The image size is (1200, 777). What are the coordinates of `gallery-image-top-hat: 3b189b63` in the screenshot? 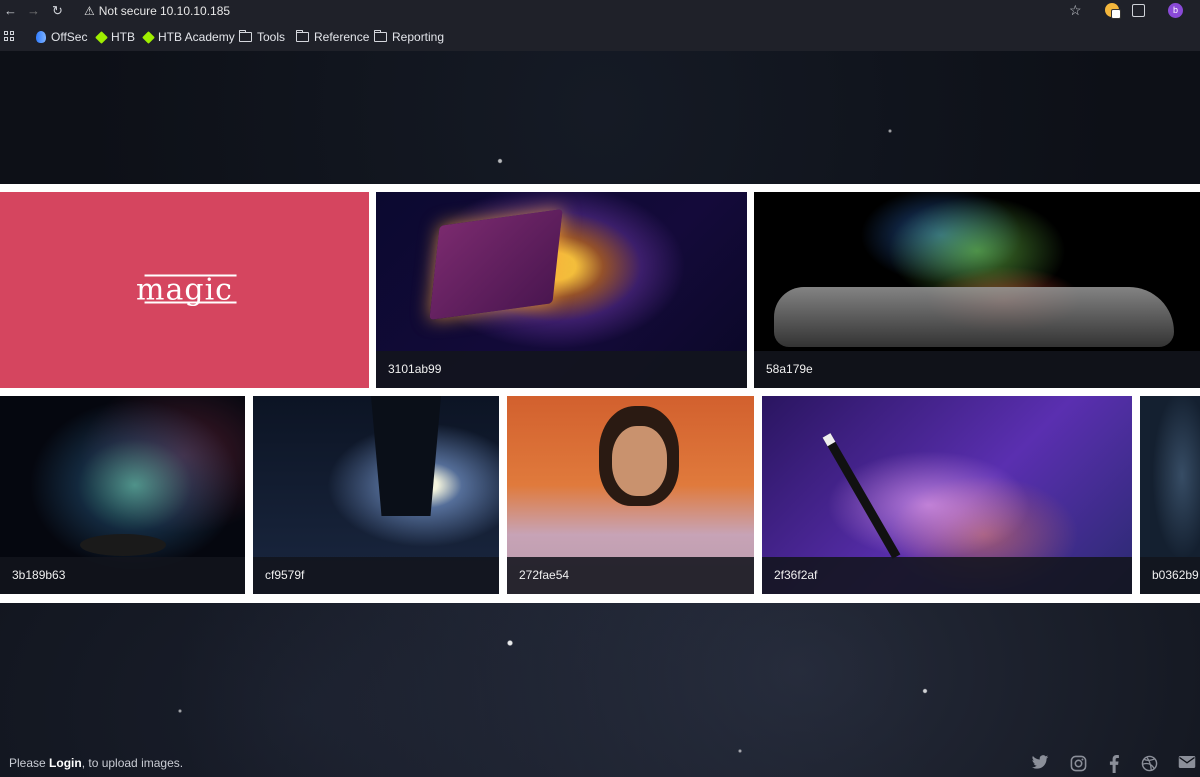 It's located at (122, 495).